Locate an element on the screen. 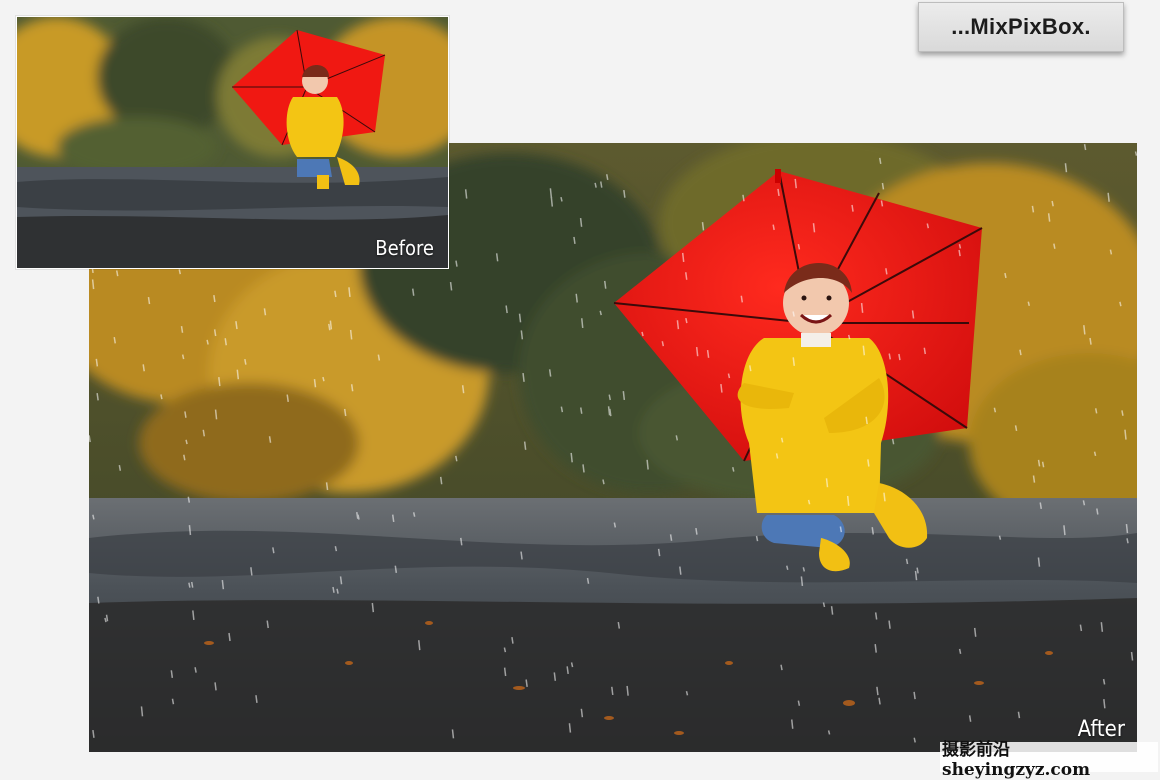  before-photo: Before is located at coordinates (232, 142).